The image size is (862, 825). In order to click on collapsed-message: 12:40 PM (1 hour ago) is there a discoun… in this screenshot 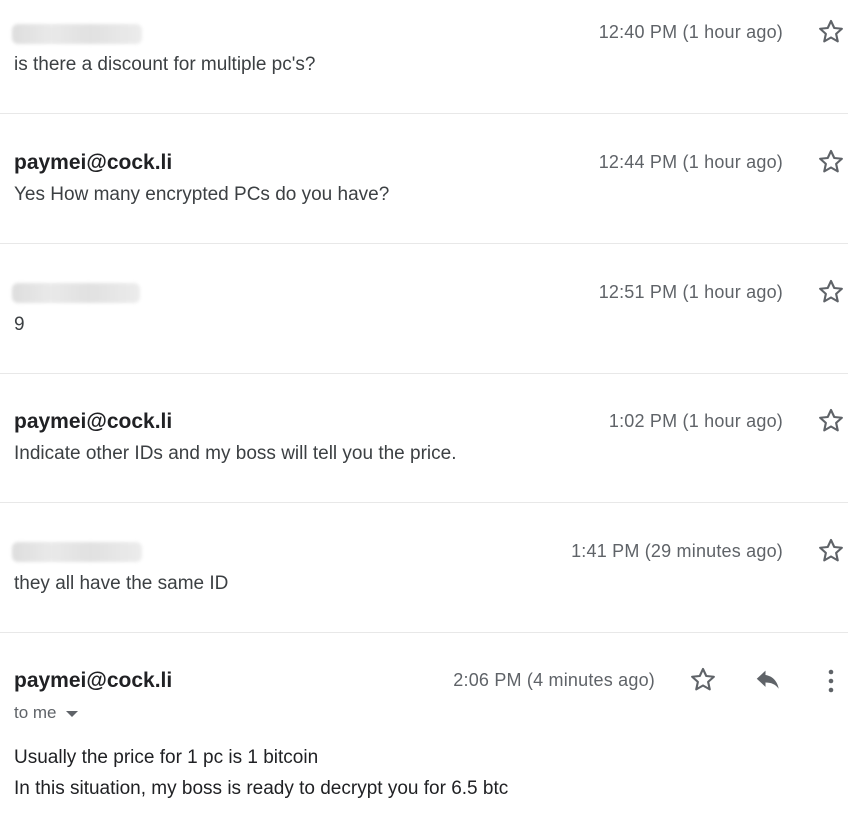, I will do `click(424, 56)`.